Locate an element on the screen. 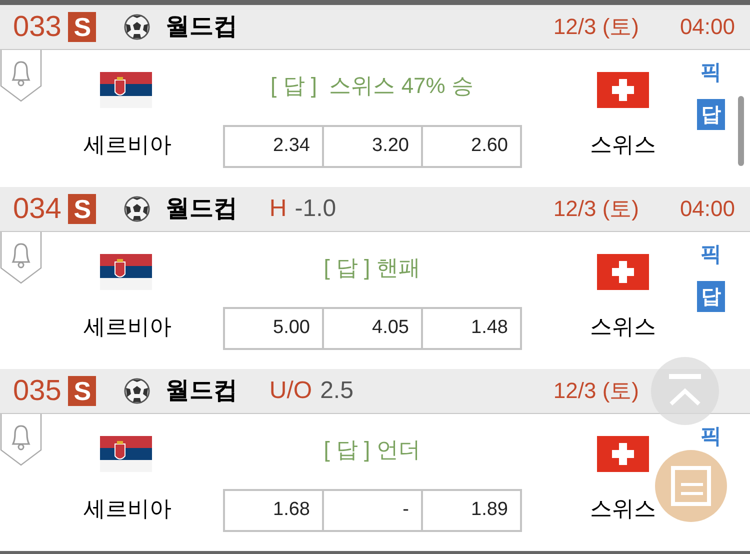 The width and height of the screenshot is (750, 554). odds-button: 1.48 is located at coordinates (472, 328).